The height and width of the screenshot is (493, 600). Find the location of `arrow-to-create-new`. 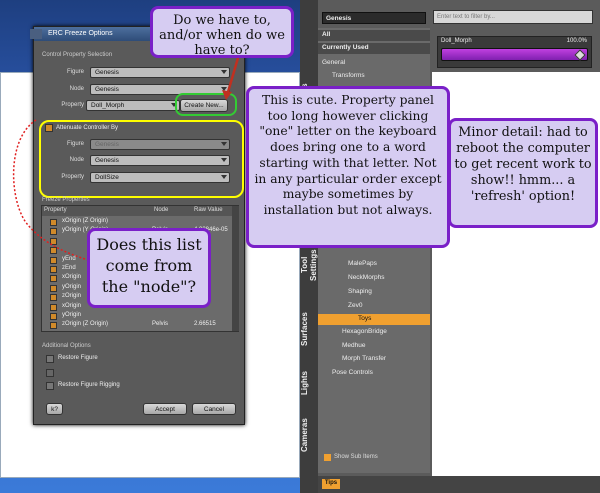

arrow-to-create-new is located at coordinates (233, 75).